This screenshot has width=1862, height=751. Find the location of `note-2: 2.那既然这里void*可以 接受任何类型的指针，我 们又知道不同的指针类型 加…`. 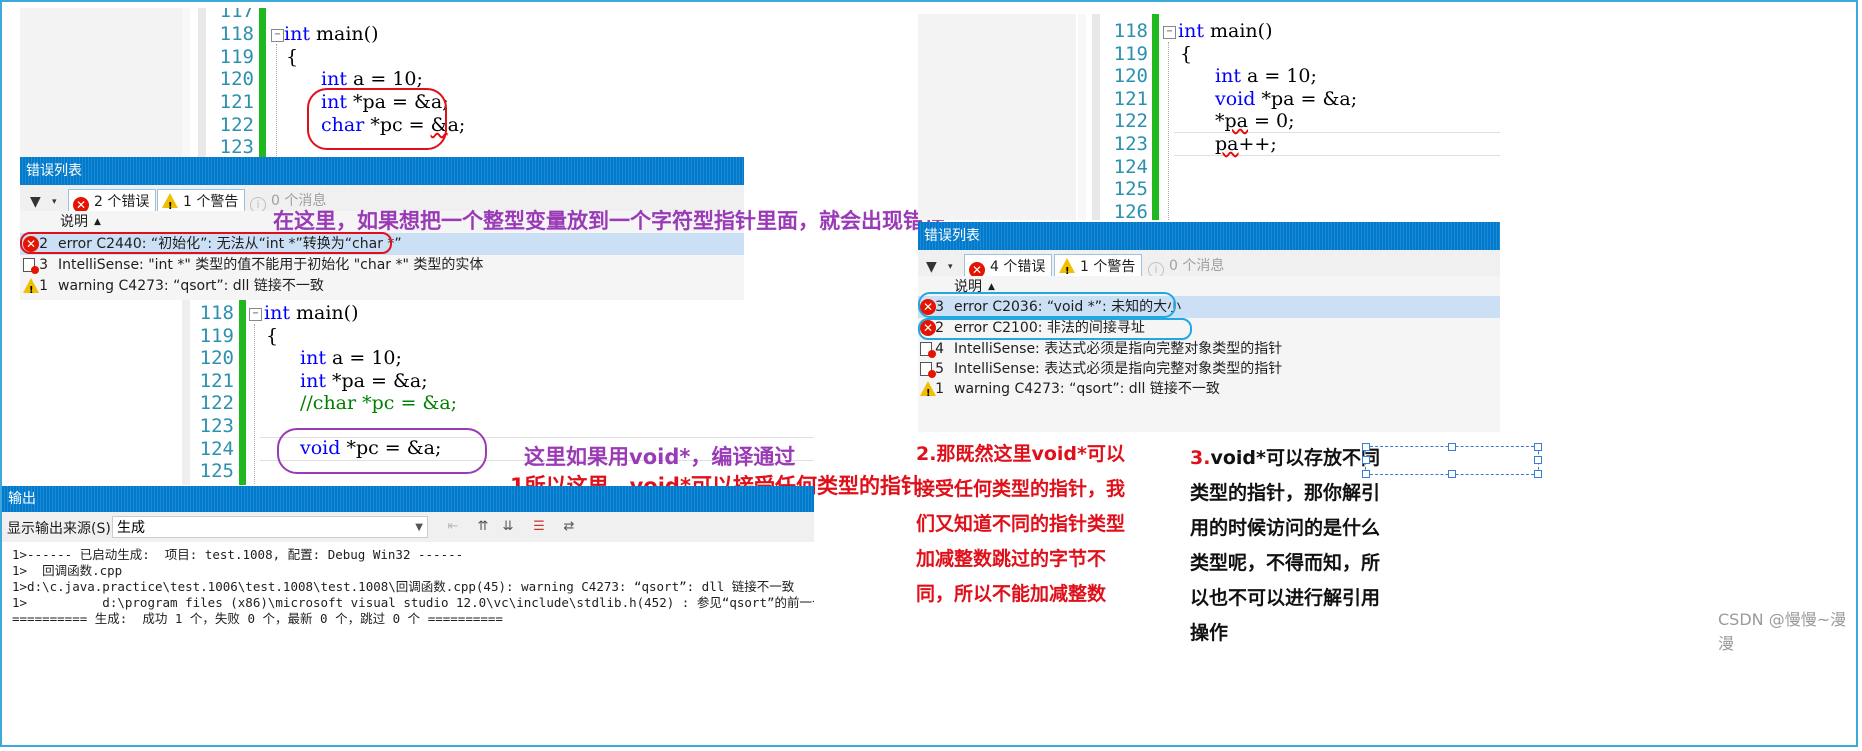

note-2: 2.那既然这里void*可以 接受任何类型的指针，我 们又知道不同的指针类型 加… is located at coordinates (1021, 524).